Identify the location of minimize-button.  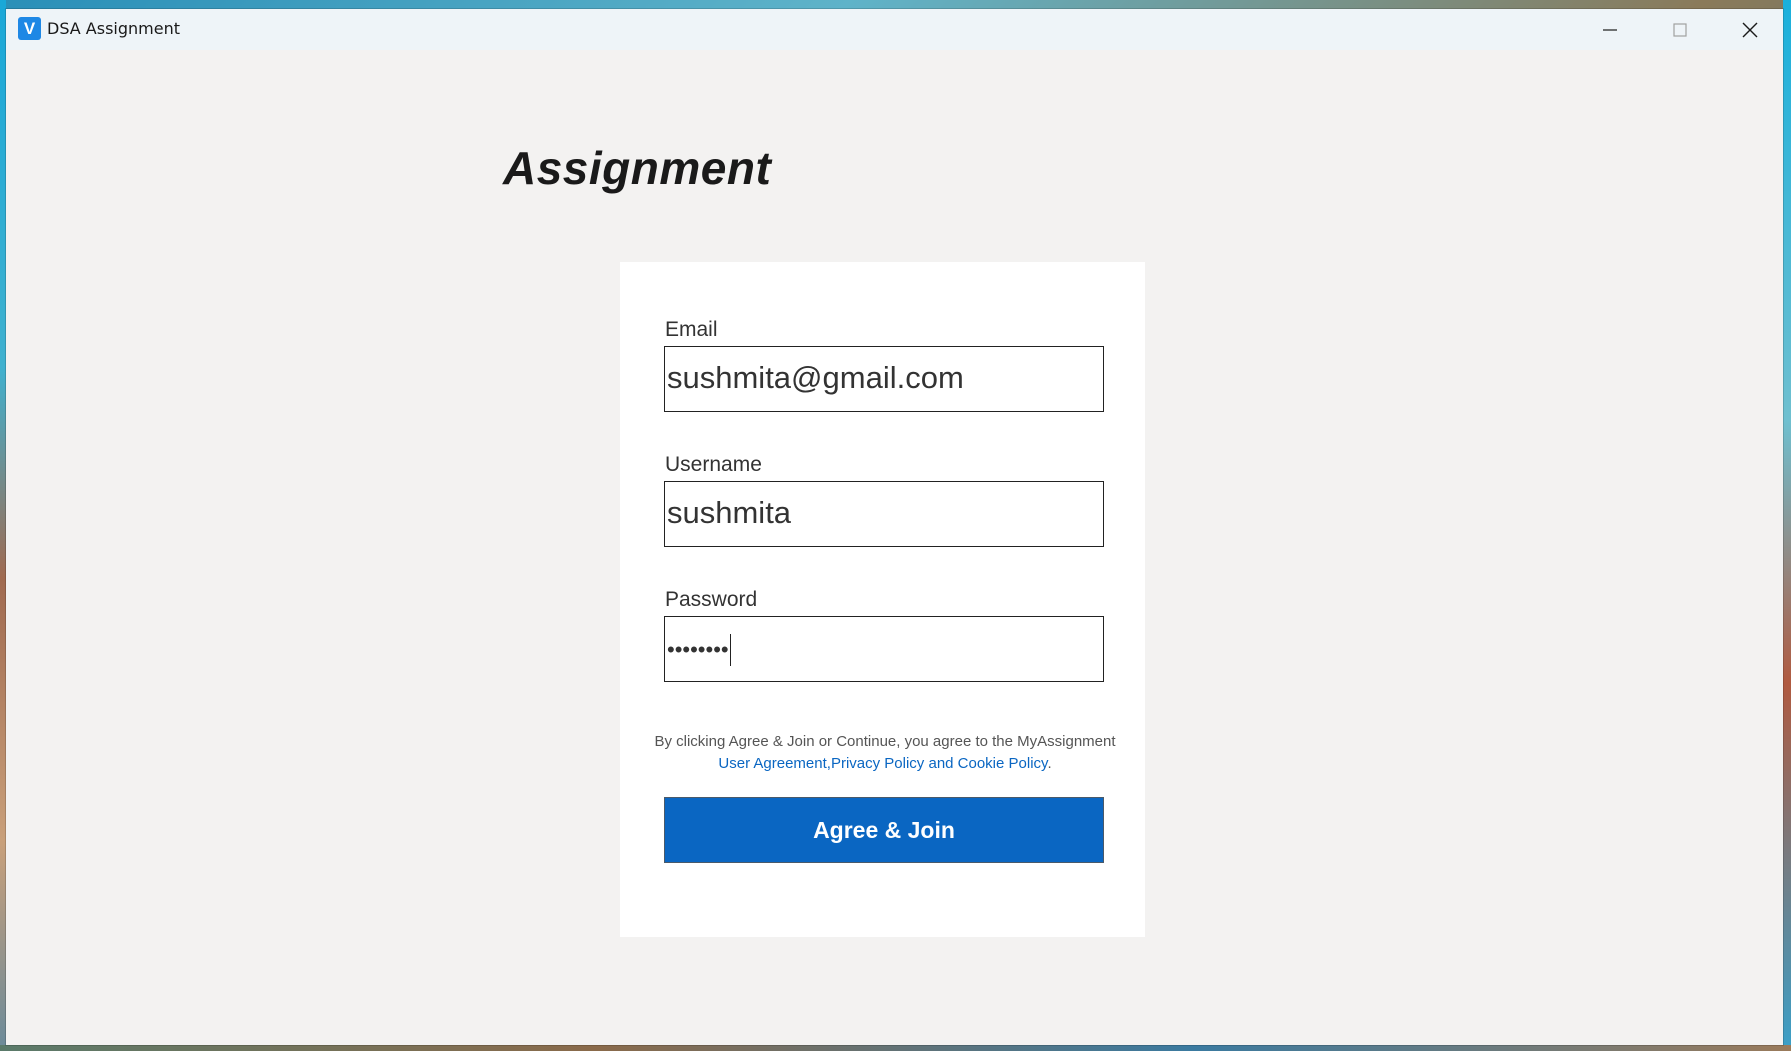
(1610, 29).